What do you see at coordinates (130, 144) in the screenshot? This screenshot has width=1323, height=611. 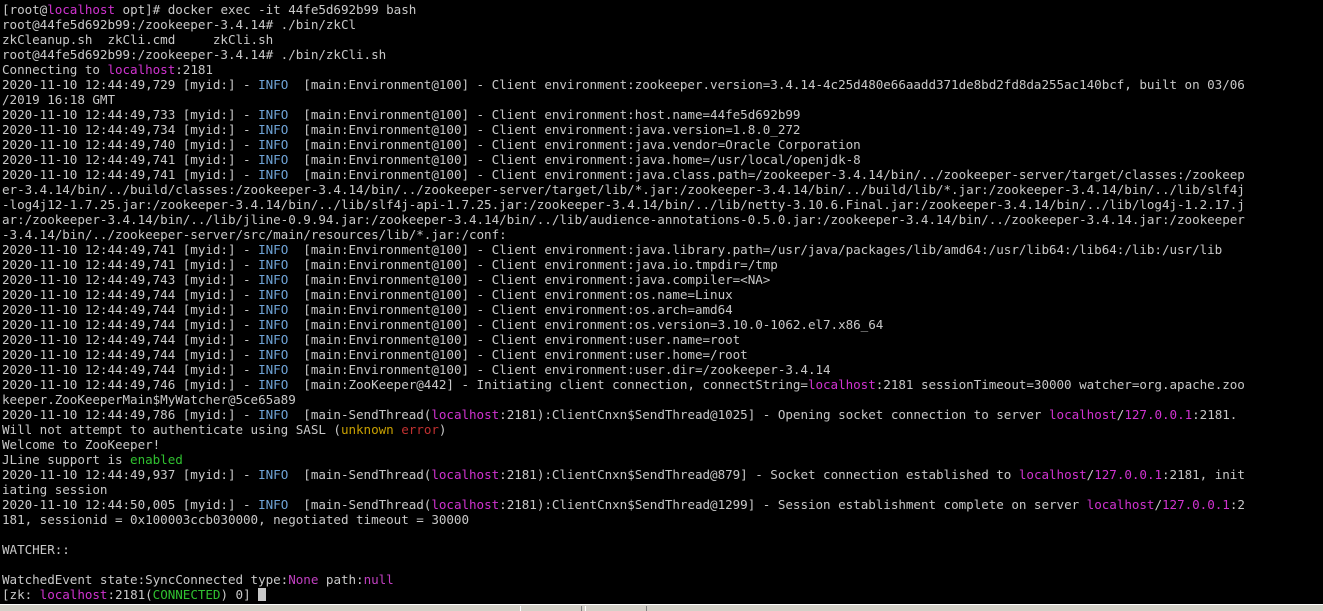 I see `terminal-text-plain: 2020-11-10 12:44:49,740 [myid:] -` at bounding box center [130, 144].